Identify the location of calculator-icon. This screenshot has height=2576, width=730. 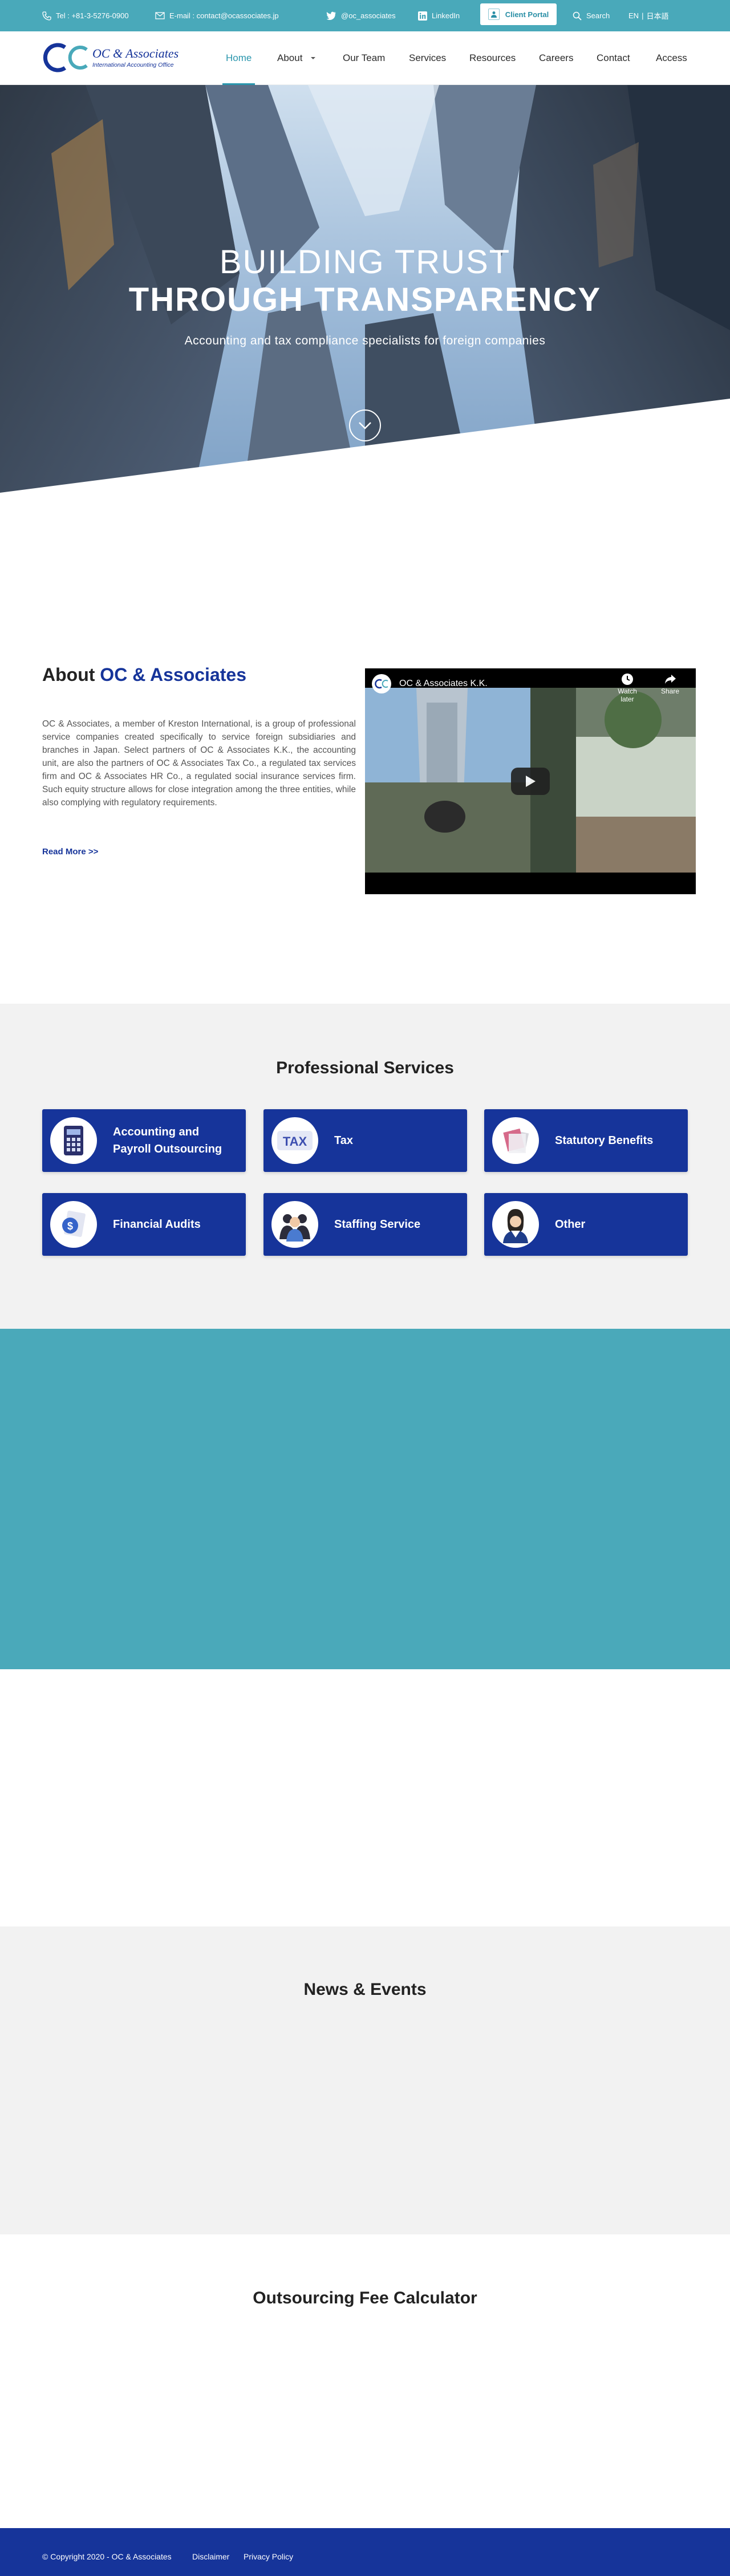
(73, 1140).